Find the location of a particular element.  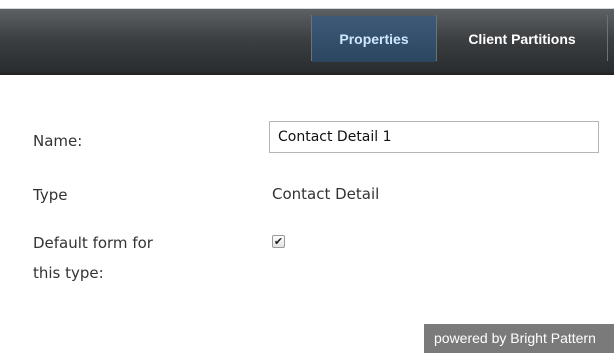

default-form-checkbox: ✔ is located at coordinates (278, 241).